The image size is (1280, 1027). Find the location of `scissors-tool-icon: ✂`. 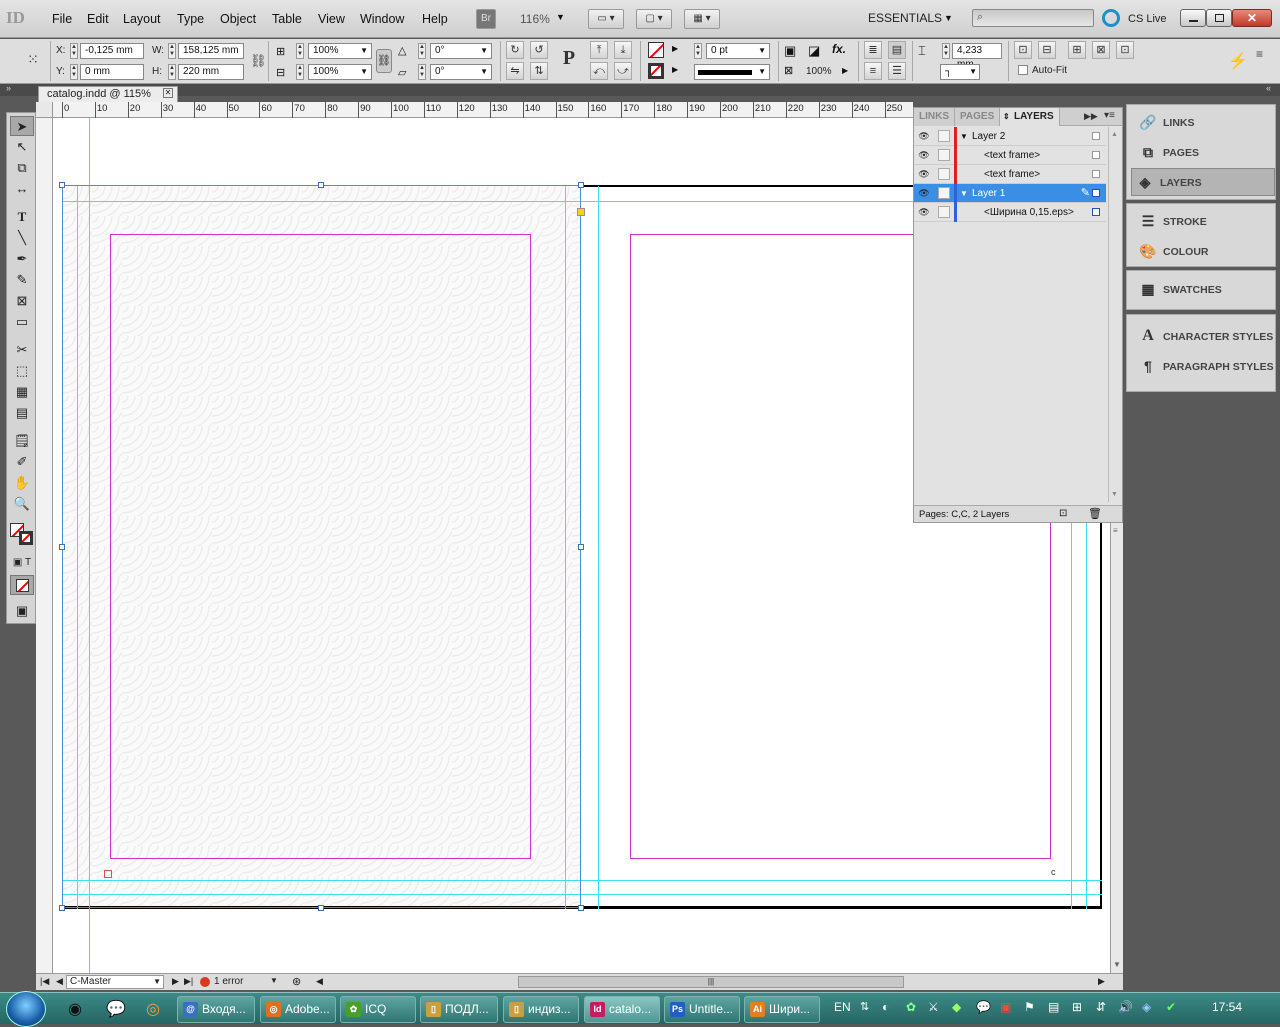

scissors-tool-icon: ✂ is located at coordinates (22, 350).